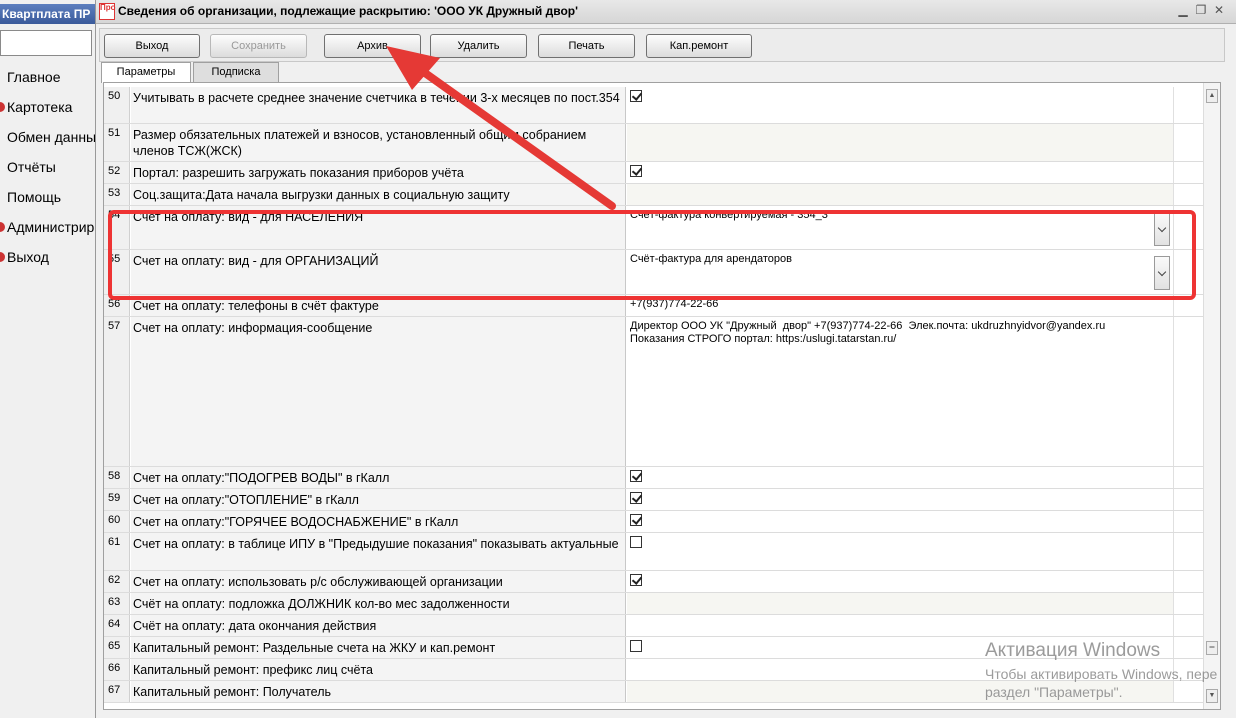  Describe the element at coordinates (1183, 11) in the screenshot. I see `minimize-icon: ▁` at that location.